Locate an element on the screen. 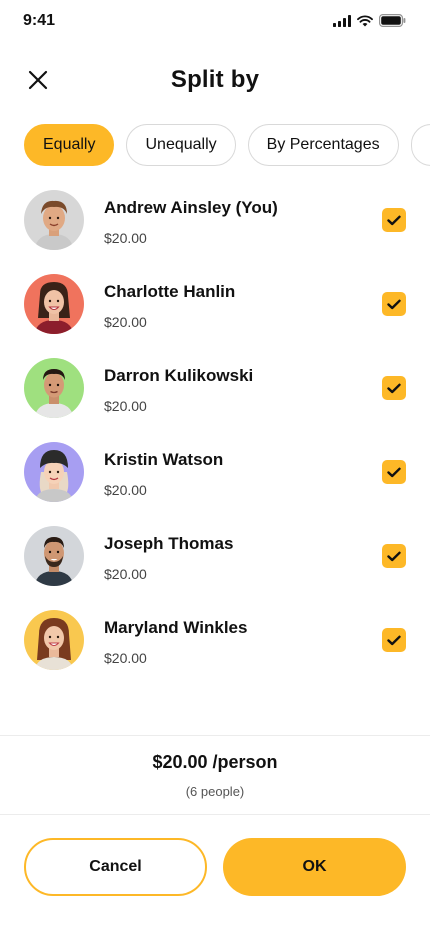 This screenshot has height=932, width=430. battery-icon is located at coordinates (392, 20).